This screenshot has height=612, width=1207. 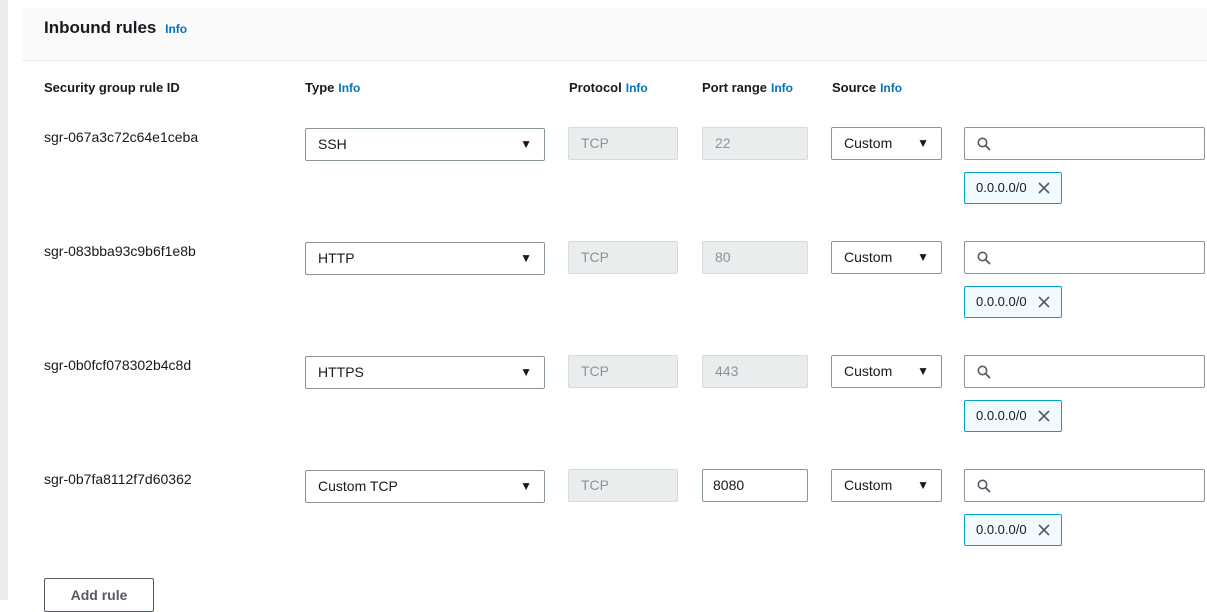 I want to click on col-header-port-range-label: Port range, so click(x=735, y=87).